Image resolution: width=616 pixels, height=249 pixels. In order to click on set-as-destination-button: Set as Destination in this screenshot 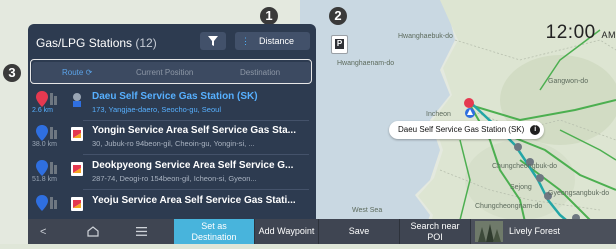, I will do `click(214, 231)`.